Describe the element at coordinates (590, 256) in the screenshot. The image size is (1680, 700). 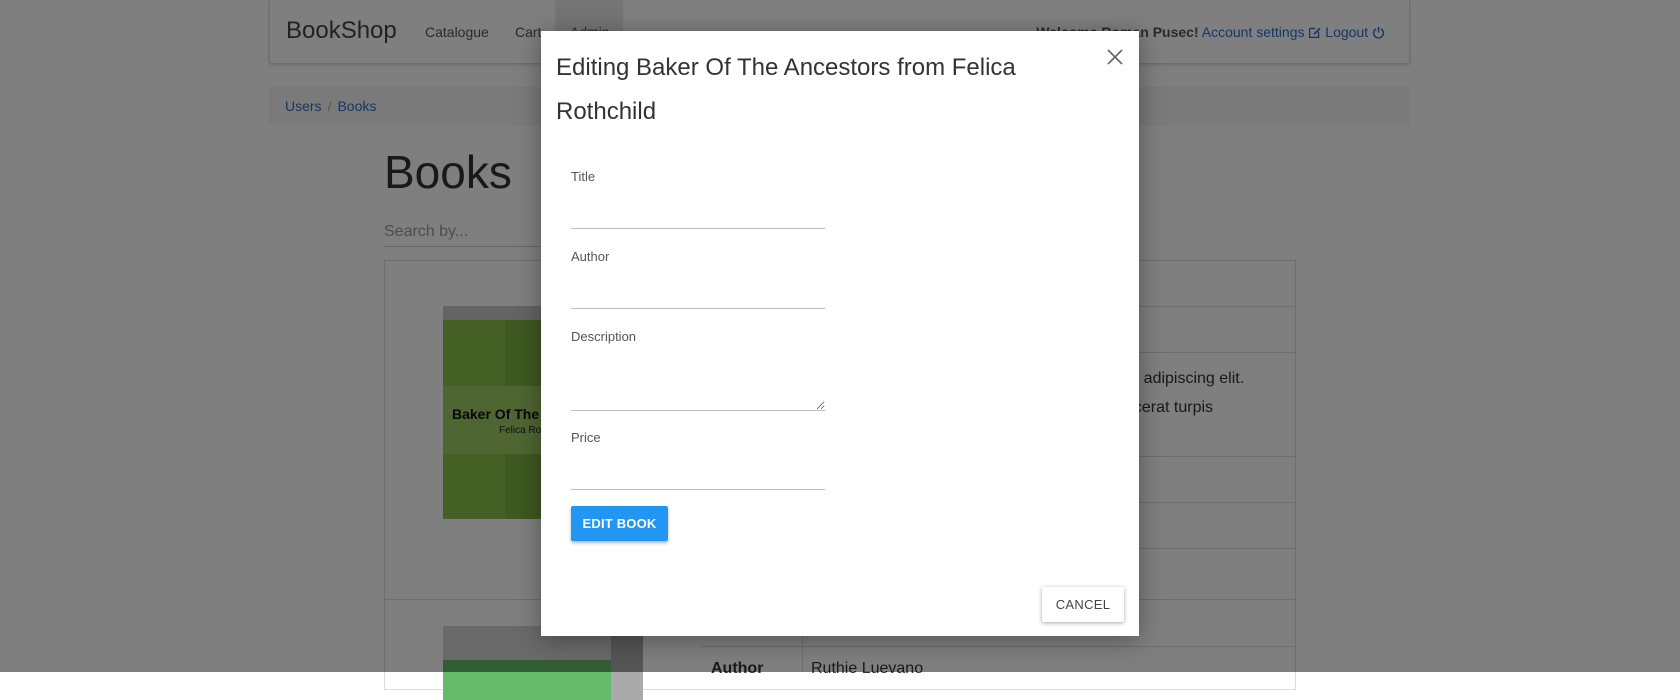
I see `author-label: Author` at that location.